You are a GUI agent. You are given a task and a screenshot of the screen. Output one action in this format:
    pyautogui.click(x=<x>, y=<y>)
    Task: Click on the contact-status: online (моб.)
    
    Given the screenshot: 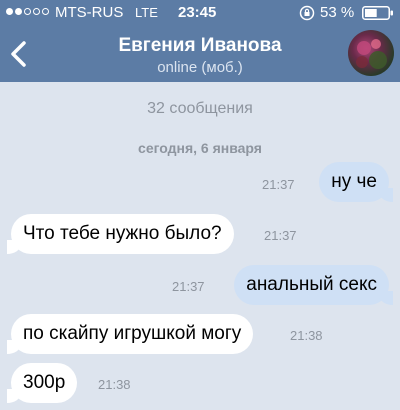 What is the action you would take?
    pyautogui.click(x=200, y=67)
    